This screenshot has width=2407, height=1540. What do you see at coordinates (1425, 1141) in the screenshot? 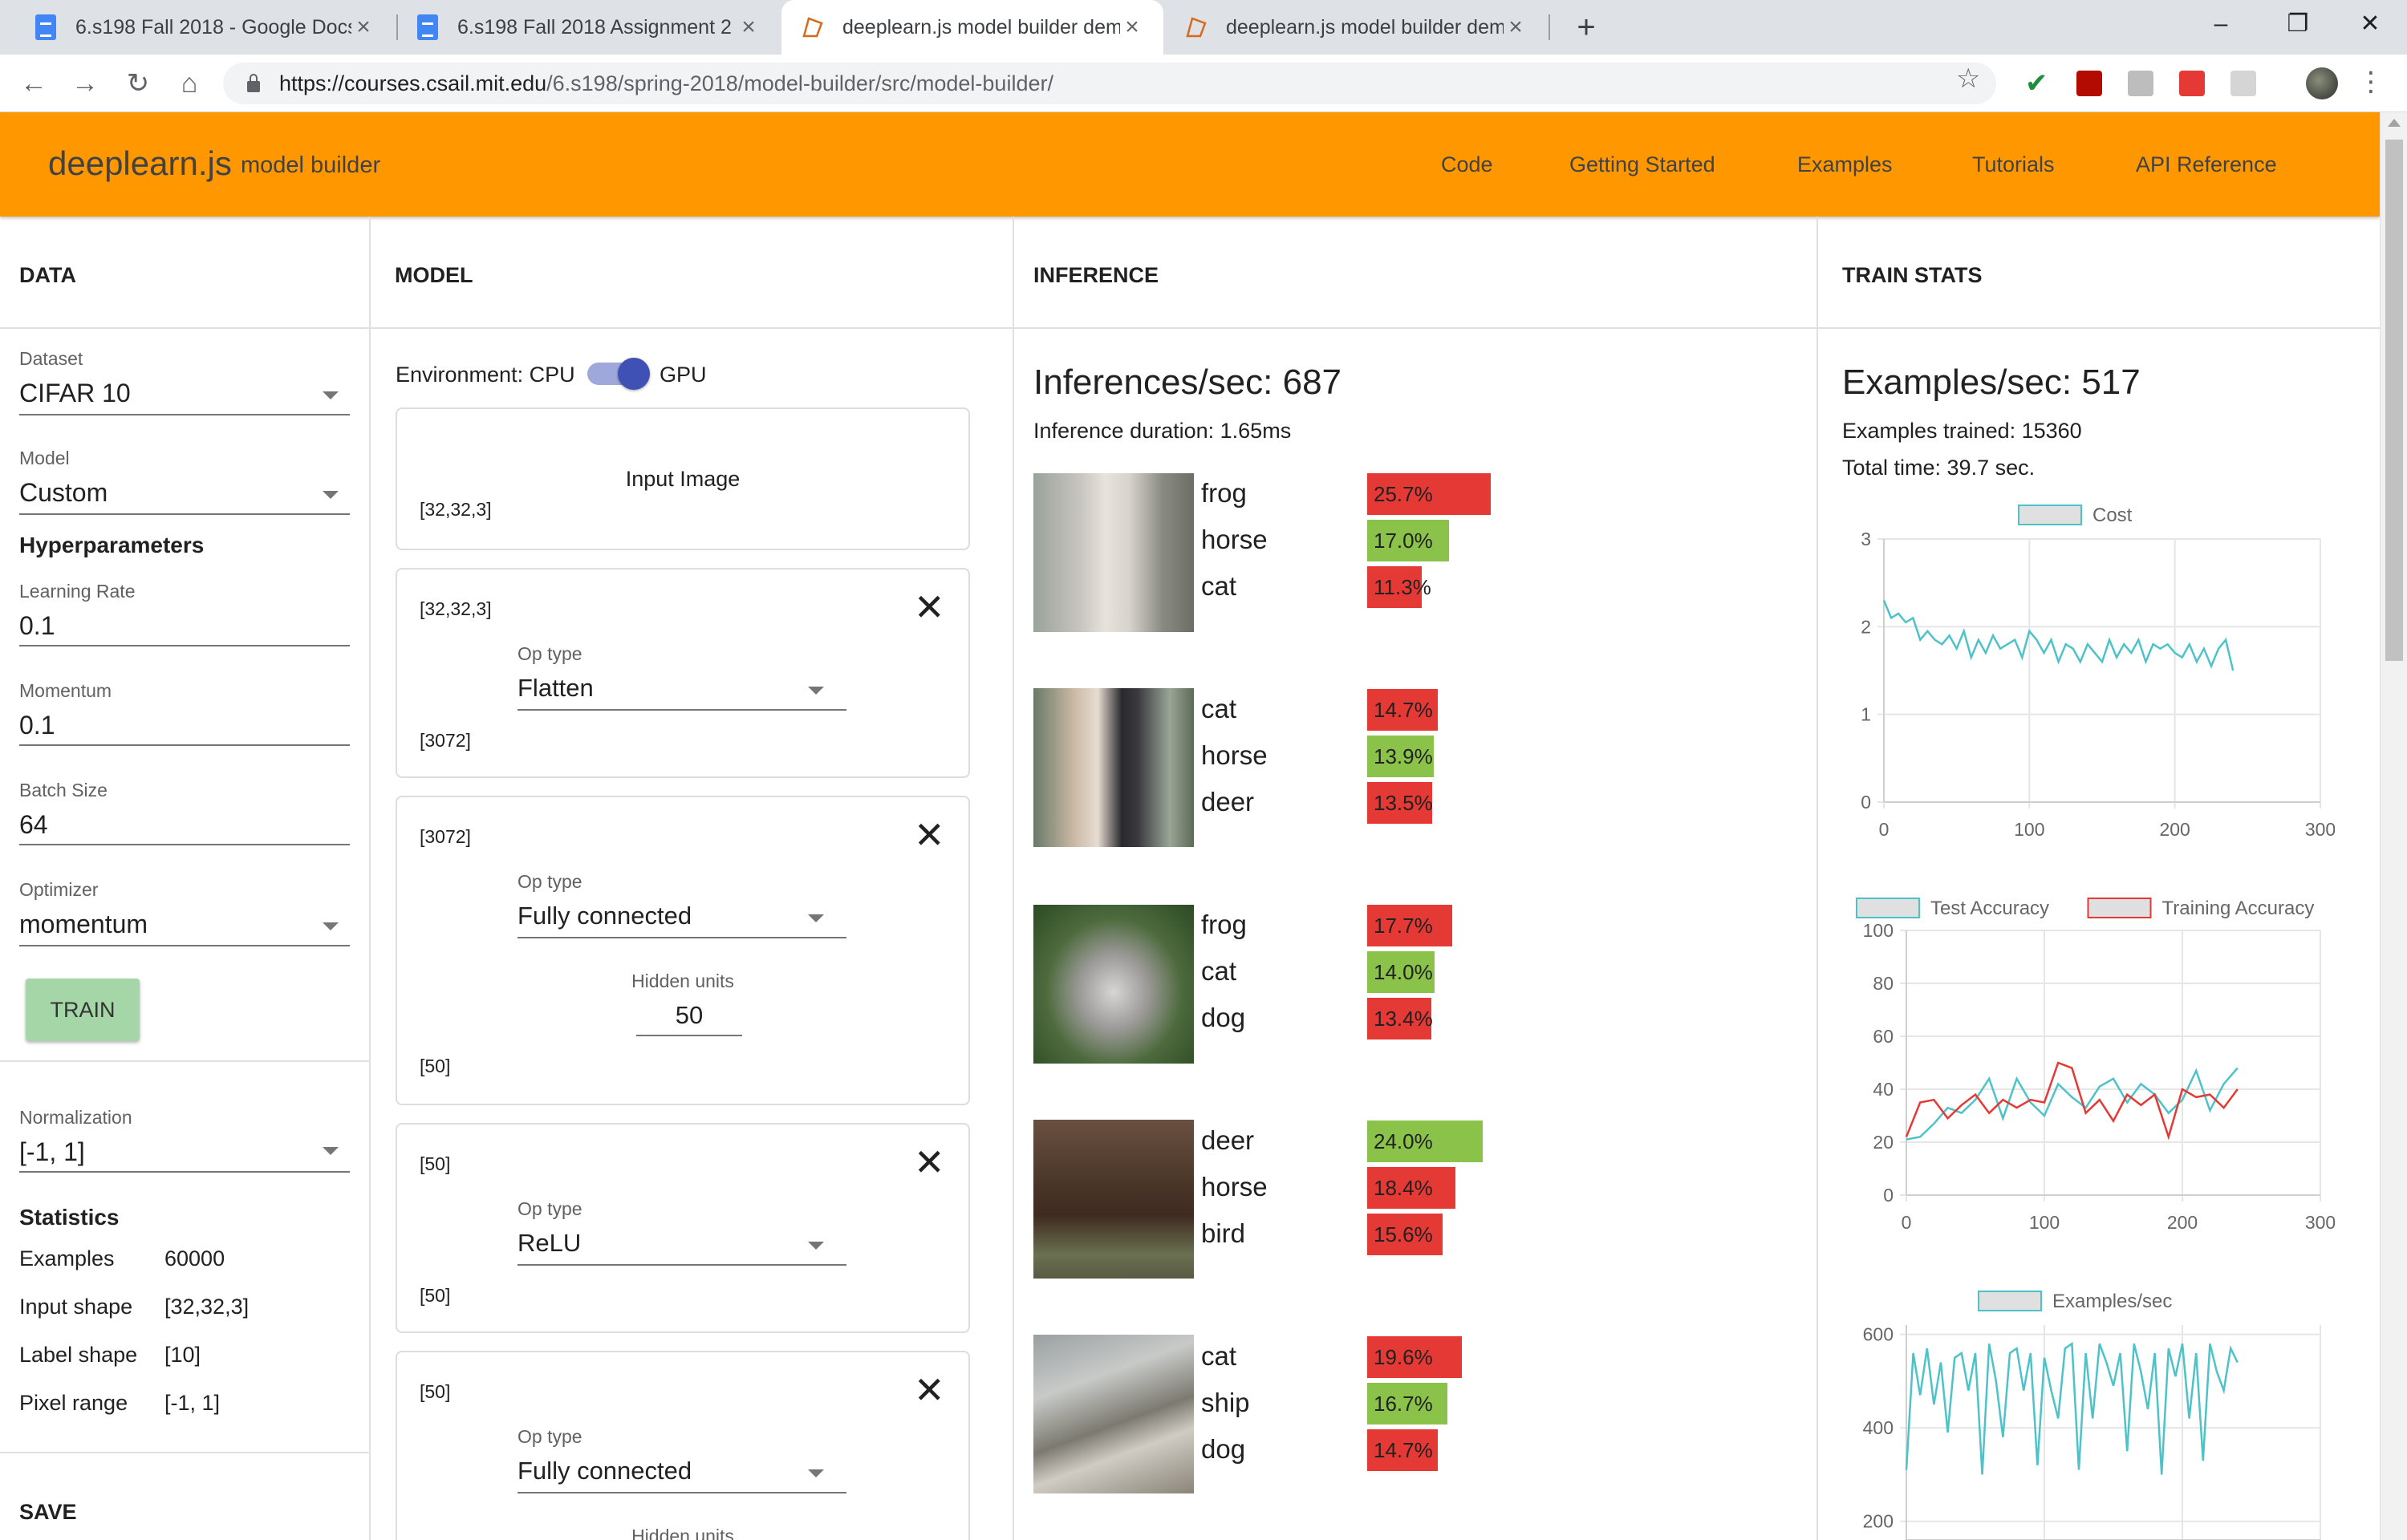
I see `inference-probability-bar: 24.0%` at bounding box center [1425, 1141].